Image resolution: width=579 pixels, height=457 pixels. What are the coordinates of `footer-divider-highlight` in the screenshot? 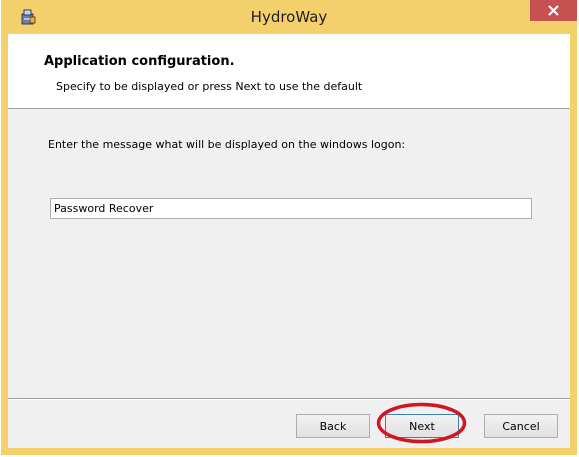 It's located at (289, 399).